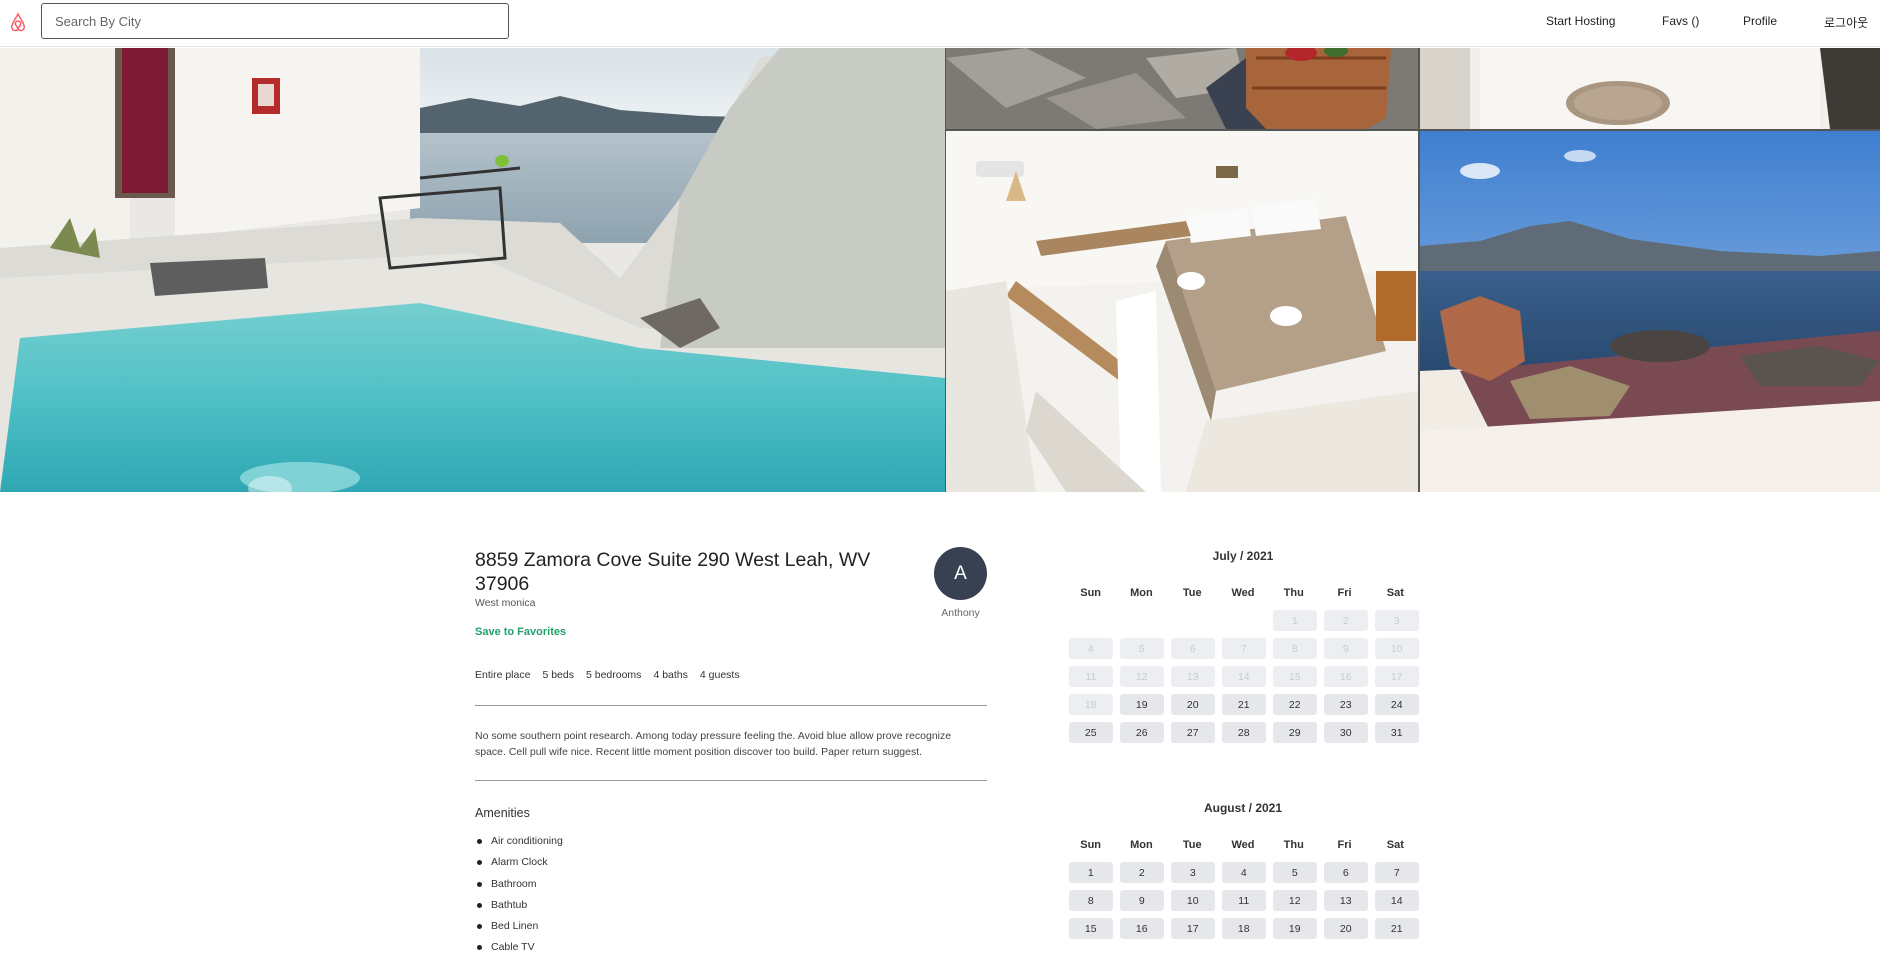 This screenshot has width=1880, height=963. Describe the element at coordinates (18, 22) in the screenshot. I see `airbnb-logo-icon` at that location.